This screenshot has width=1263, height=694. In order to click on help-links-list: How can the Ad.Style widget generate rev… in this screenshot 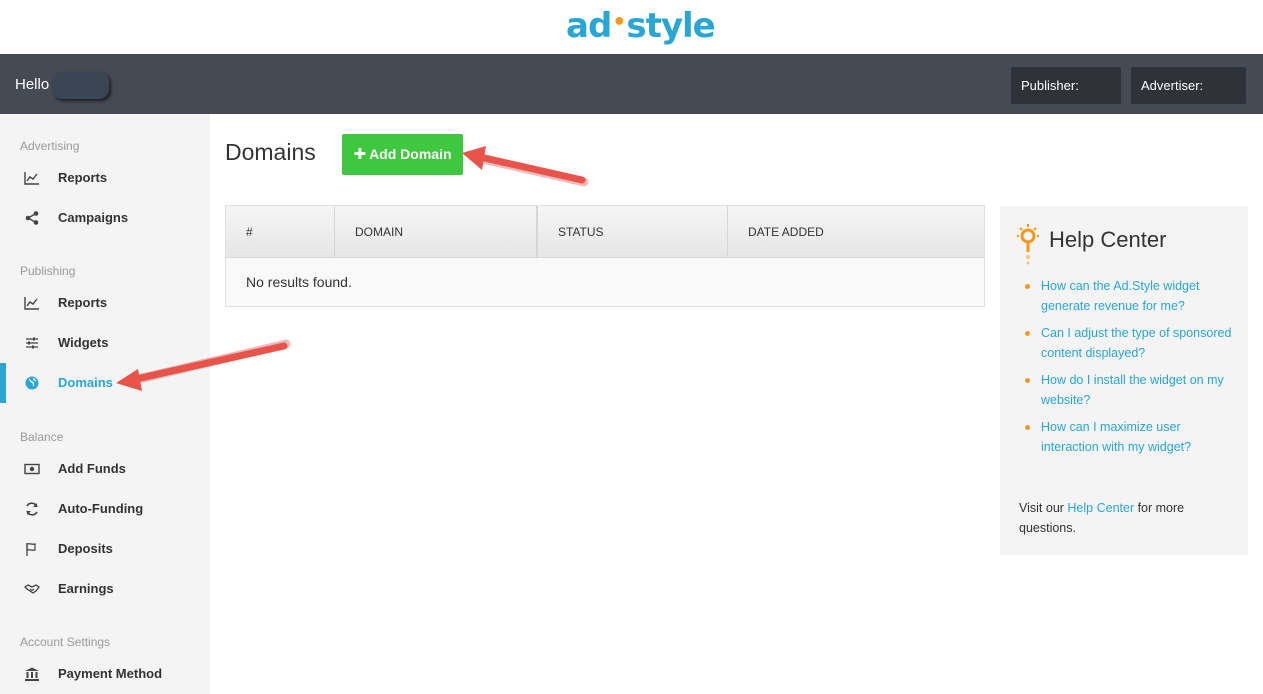, I will do `click(1129, 370)`.